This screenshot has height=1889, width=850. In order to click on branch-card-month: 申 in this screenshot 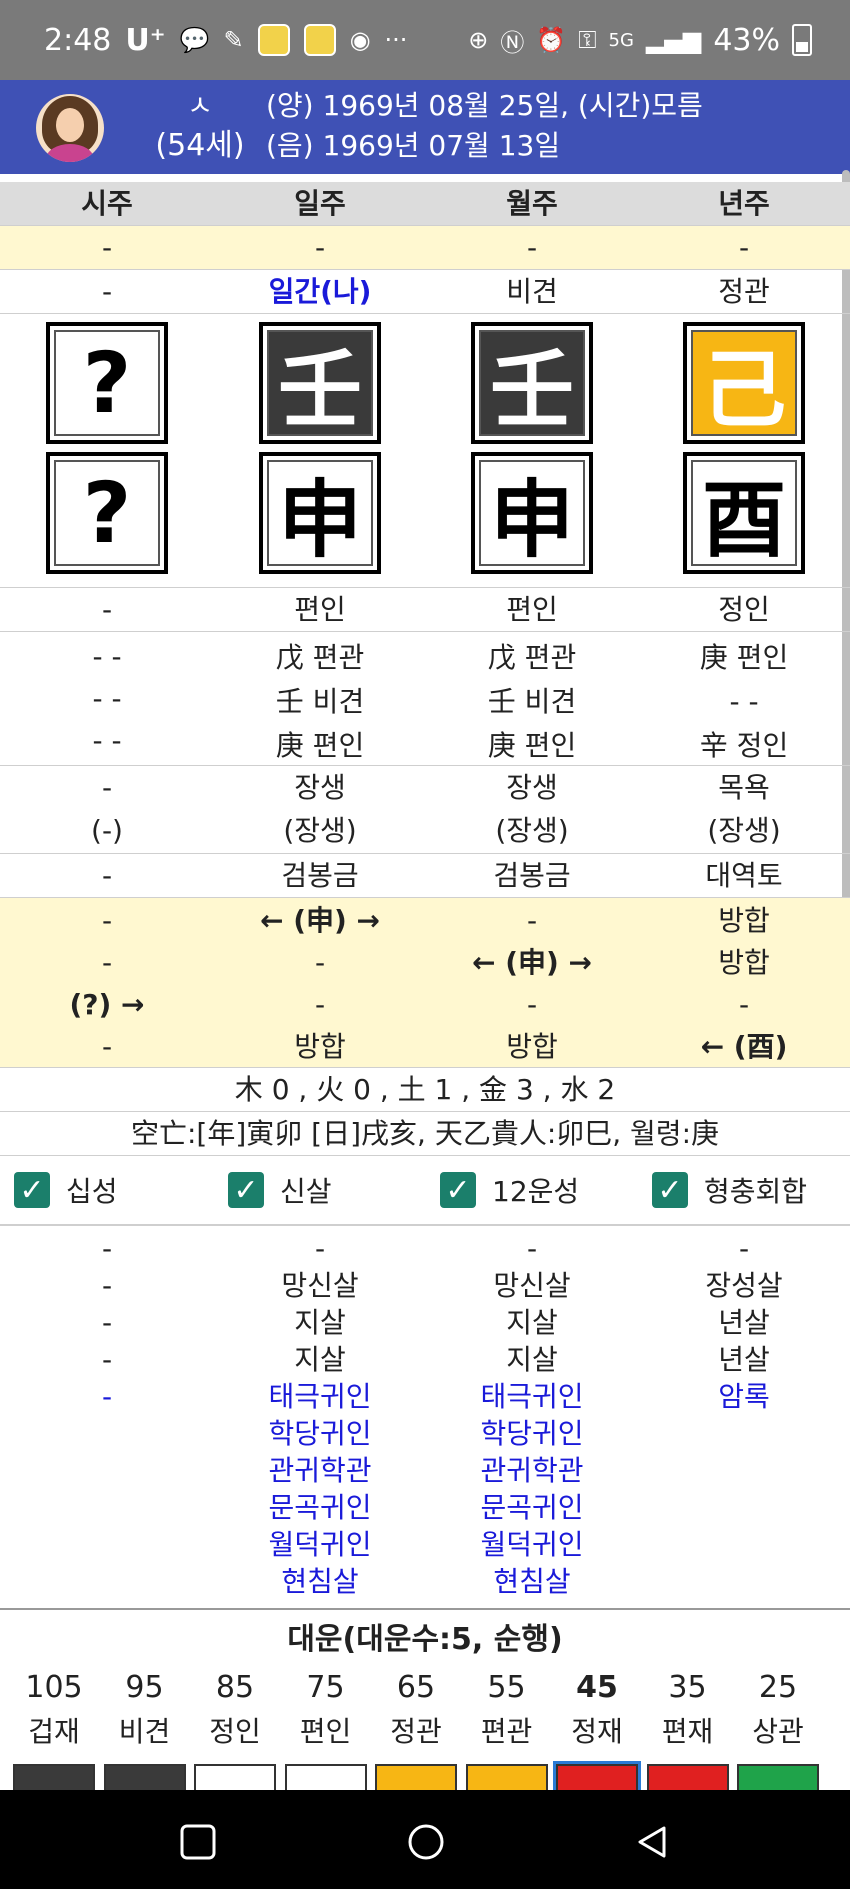, I will do `click(532, 513)`.